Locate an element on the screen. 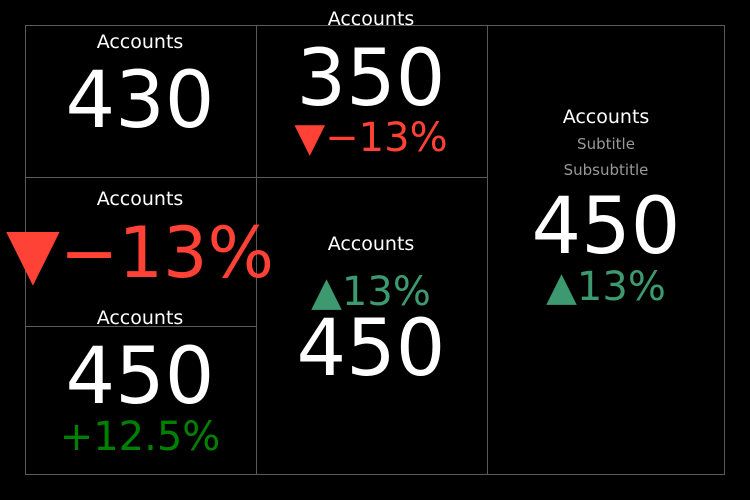 The image size is (750, 500). indicator-3-title: Accounts is located at coordinates (606, 117).